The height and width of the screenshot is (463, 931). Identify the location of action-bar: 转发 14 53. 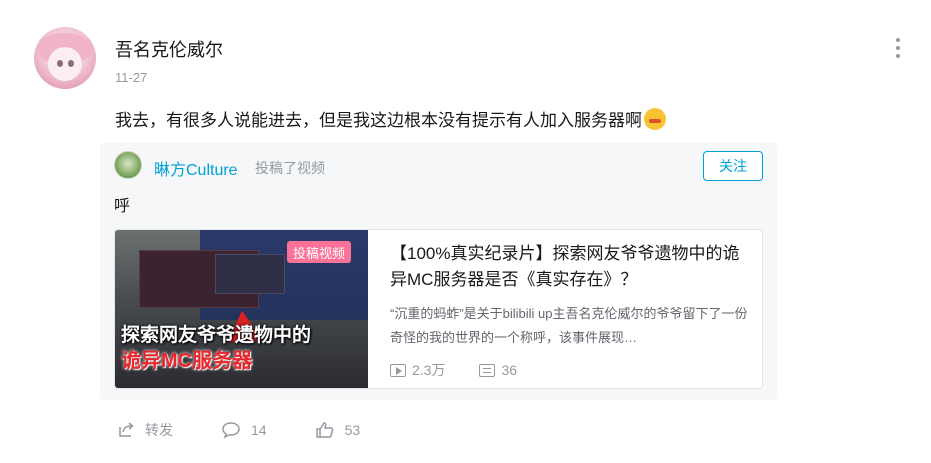
(262, 430).